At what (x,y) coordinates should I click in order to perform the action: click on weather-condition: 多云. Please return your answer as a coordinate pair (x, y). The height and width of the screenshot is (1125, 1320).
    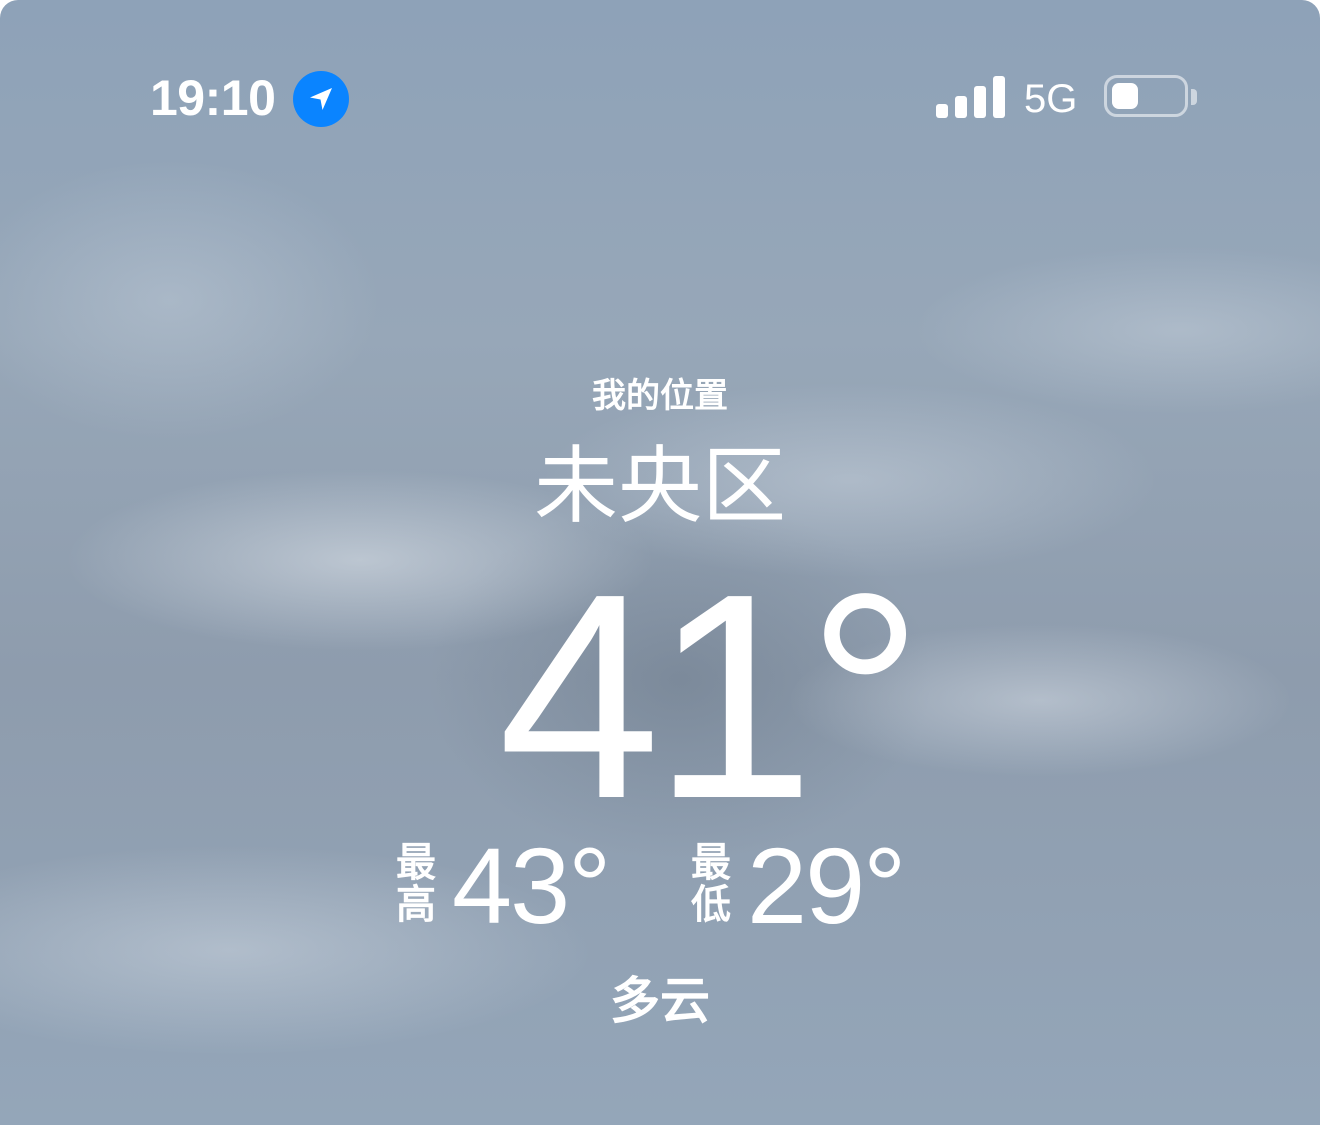
    Looking at the image, I should click on (660, 1001).